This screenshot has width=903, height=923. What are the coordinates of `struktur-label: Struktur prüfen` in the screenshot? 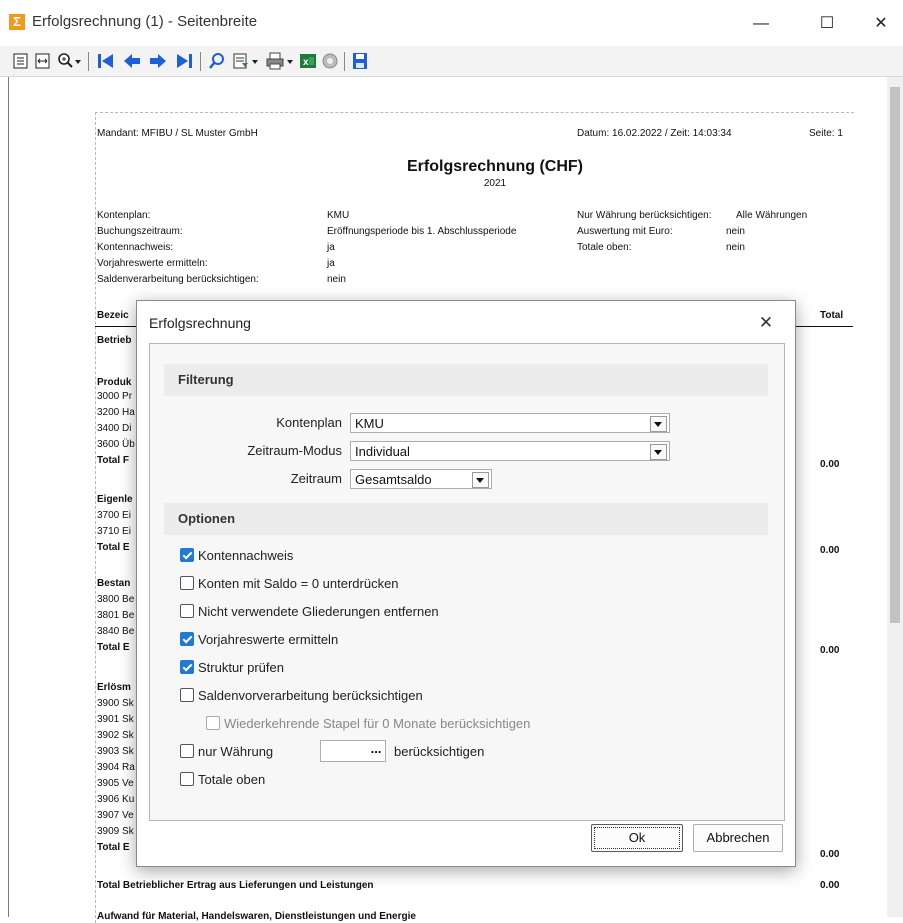 It's located at (241, 667).